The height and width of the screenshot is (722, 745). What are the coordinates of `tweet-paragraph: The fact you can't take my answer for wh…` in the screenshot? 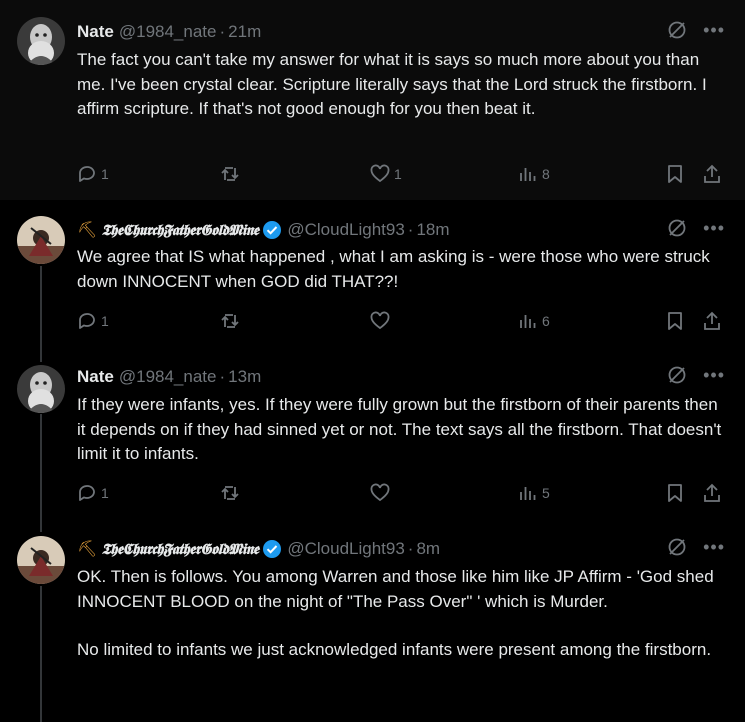 It's located at (392, 84).